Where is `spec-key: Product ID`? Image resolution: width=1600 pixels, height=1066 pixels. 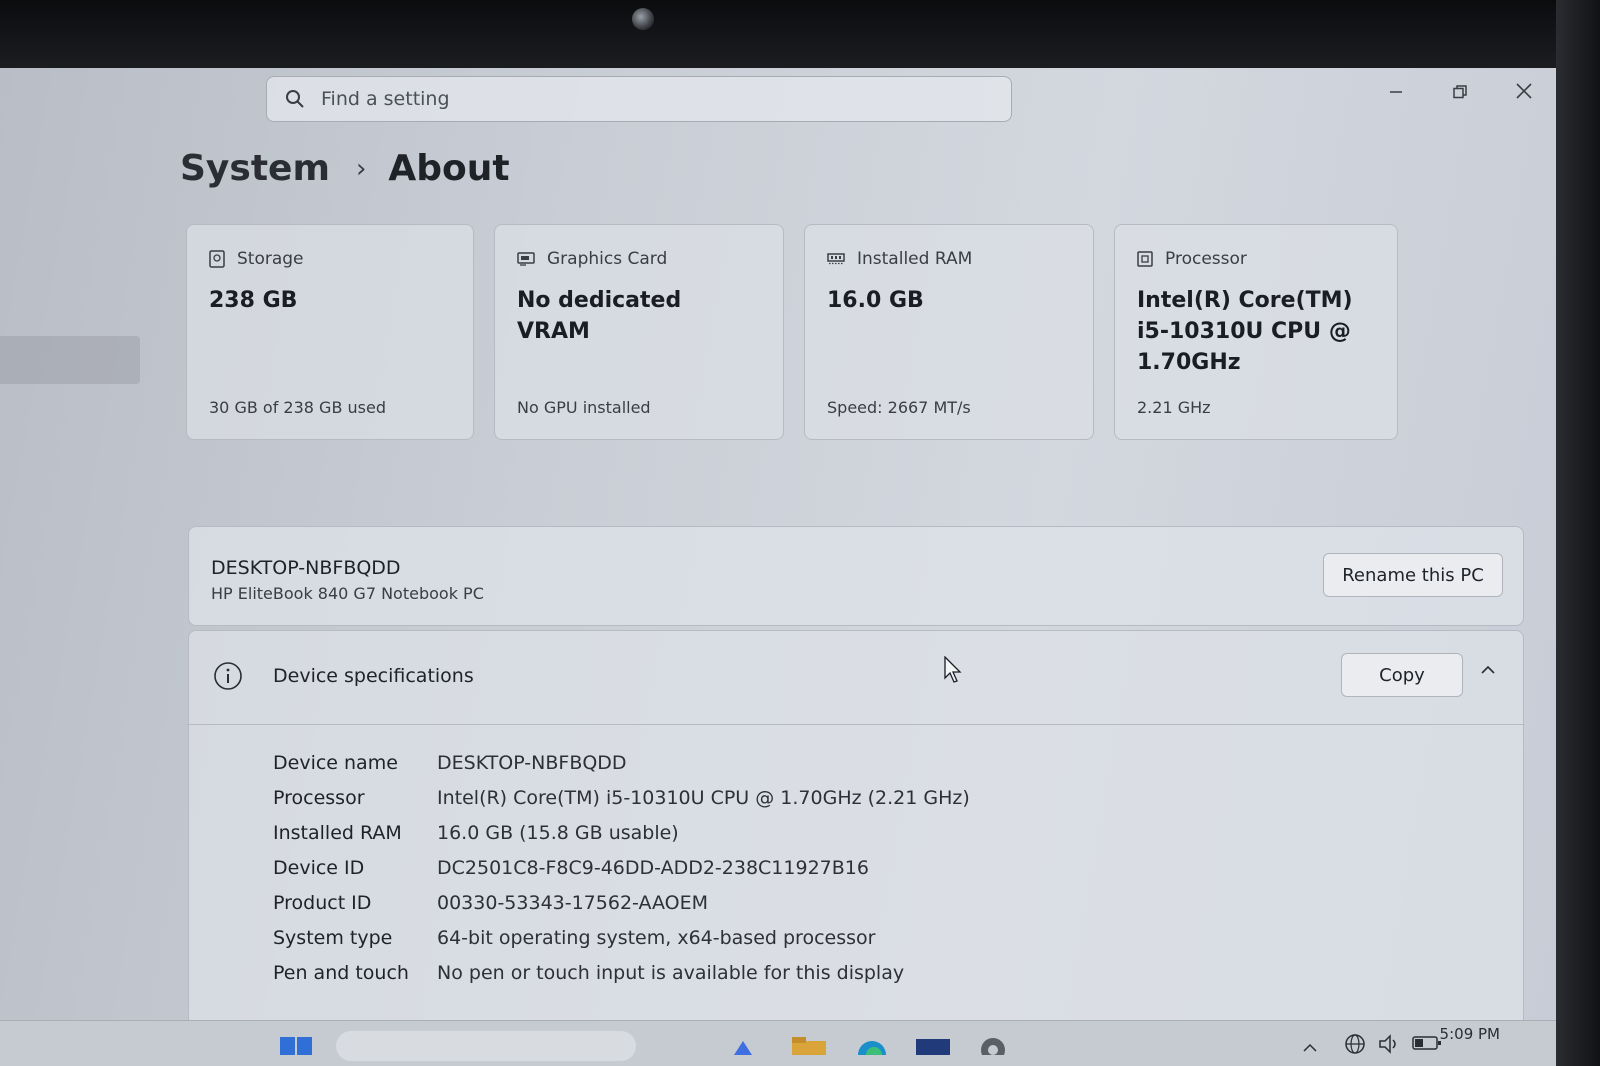
spec-key: Product ID is located at coordinates (322, 902).